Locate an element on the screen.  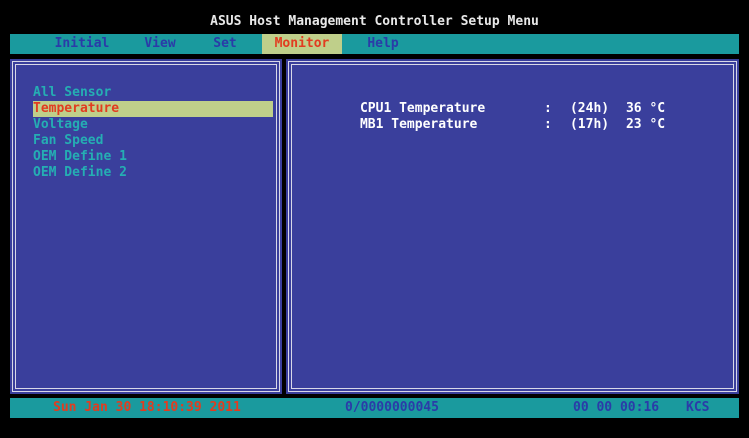
reading-row-cpu1-temperature: CPU1 Temperature: (24h) 36 °C is located at coordinates (489, 100).